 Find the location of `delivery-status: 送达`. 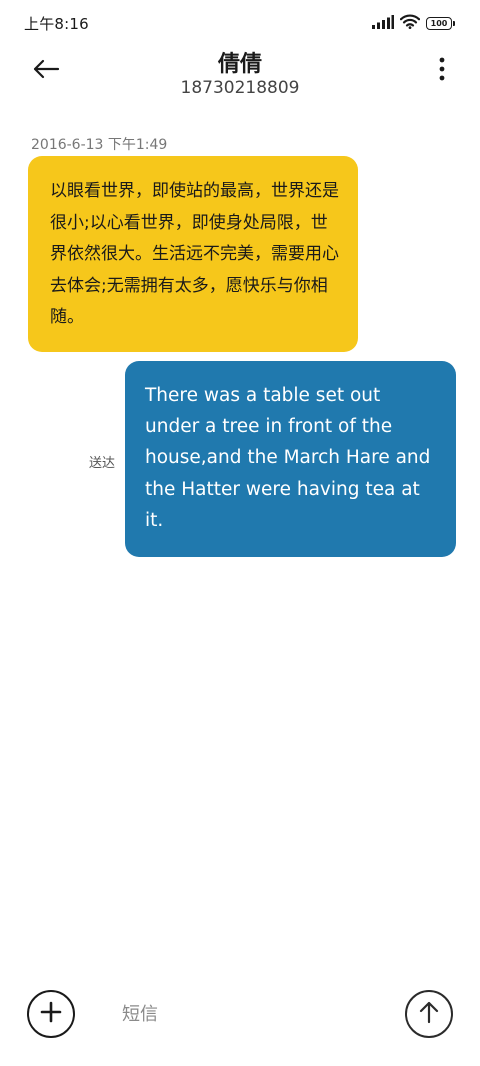

delivery-status: 送达 is located at coordinates (102, 463).